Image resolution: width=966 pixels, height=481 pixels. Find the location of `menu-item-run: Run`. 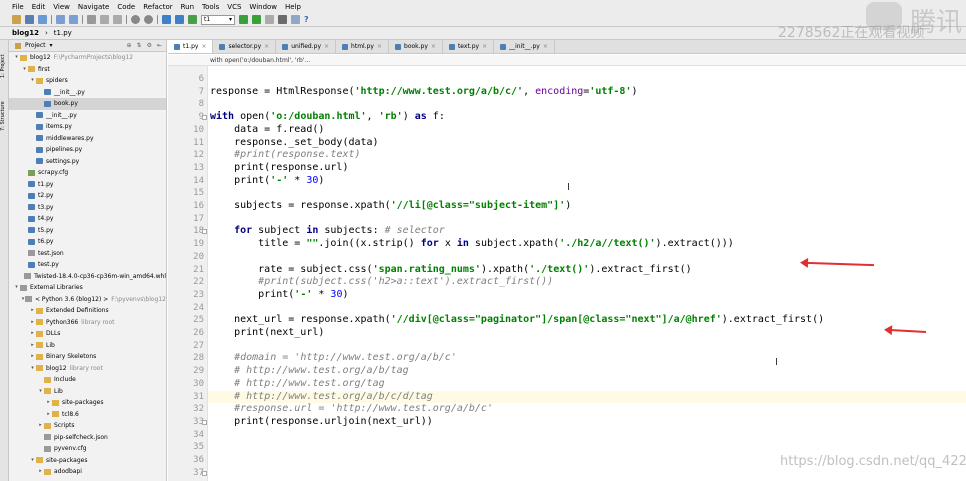

menu-item-run: Run is located at coordinates (187, 7).